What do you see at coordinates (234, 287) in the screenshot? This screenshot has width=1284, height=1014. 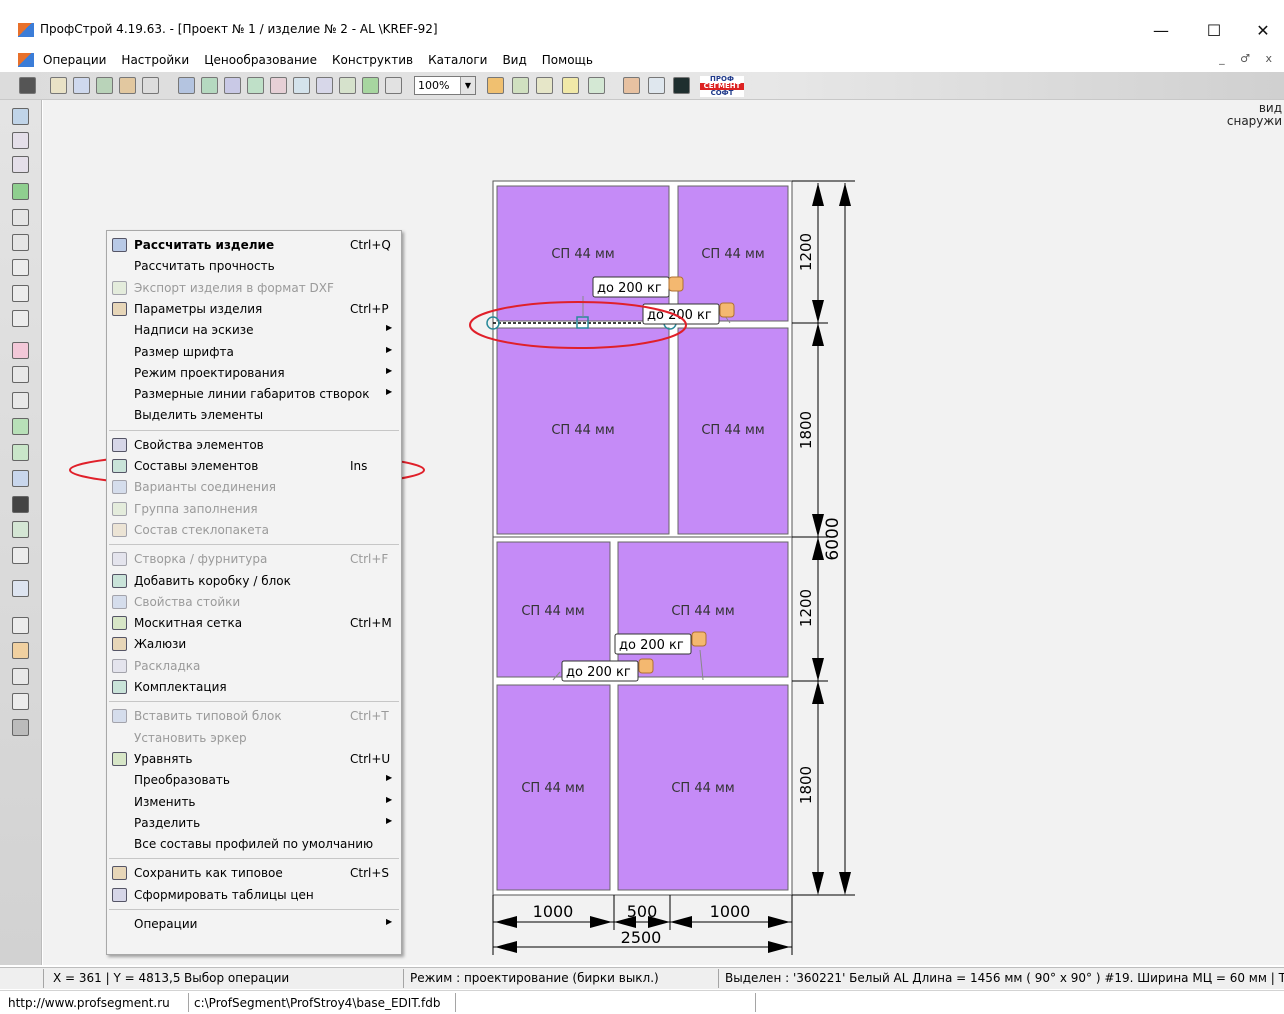 I see `menu-item-label: Экспорт изделия в формат DXF` at bounding box center [234, 287].